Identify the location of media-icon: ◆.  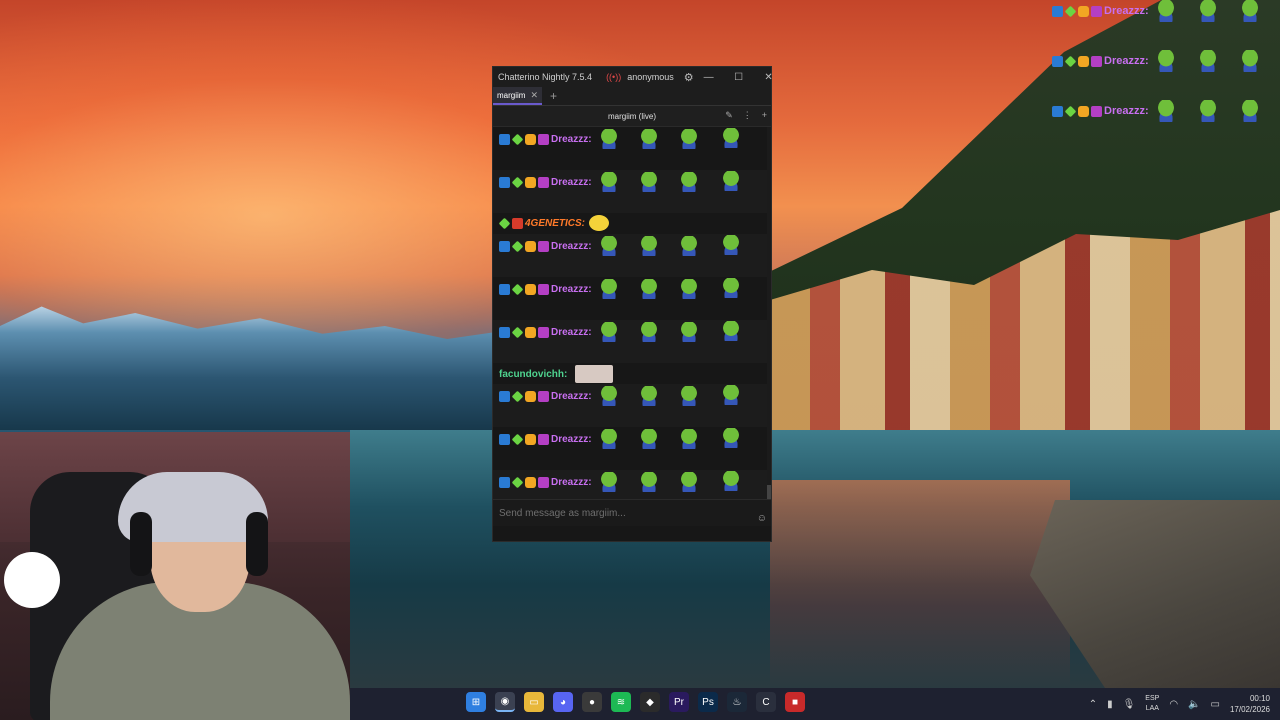
(650, 702).